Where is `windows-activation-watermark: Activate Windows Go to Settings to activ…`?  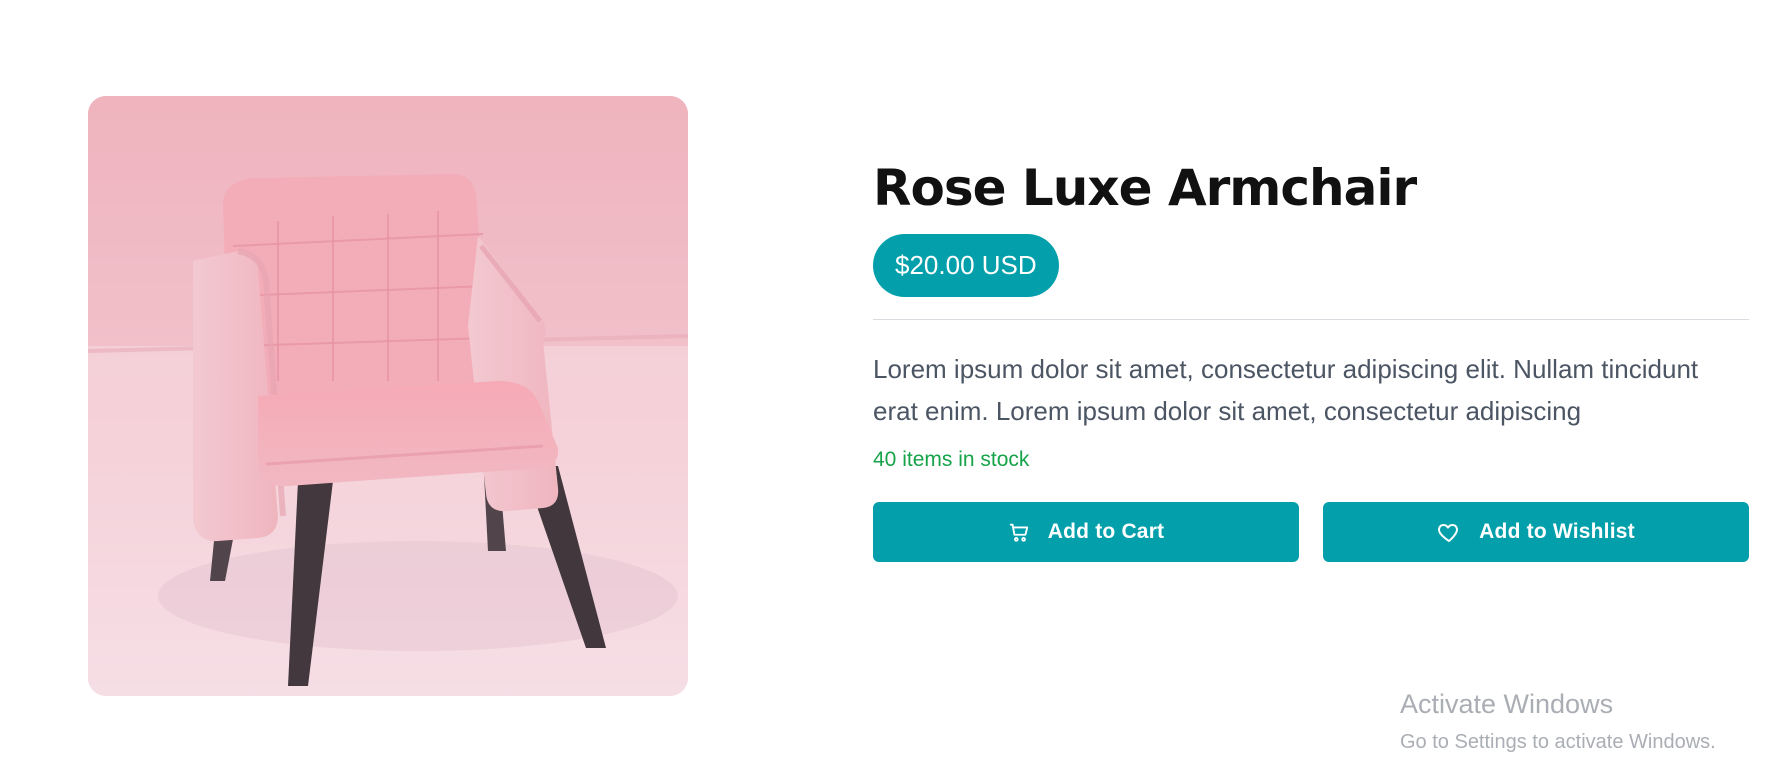 windows-activation-watermark: Activate Windows Go to Settings to activ… is located at coordinates (1558, 721).